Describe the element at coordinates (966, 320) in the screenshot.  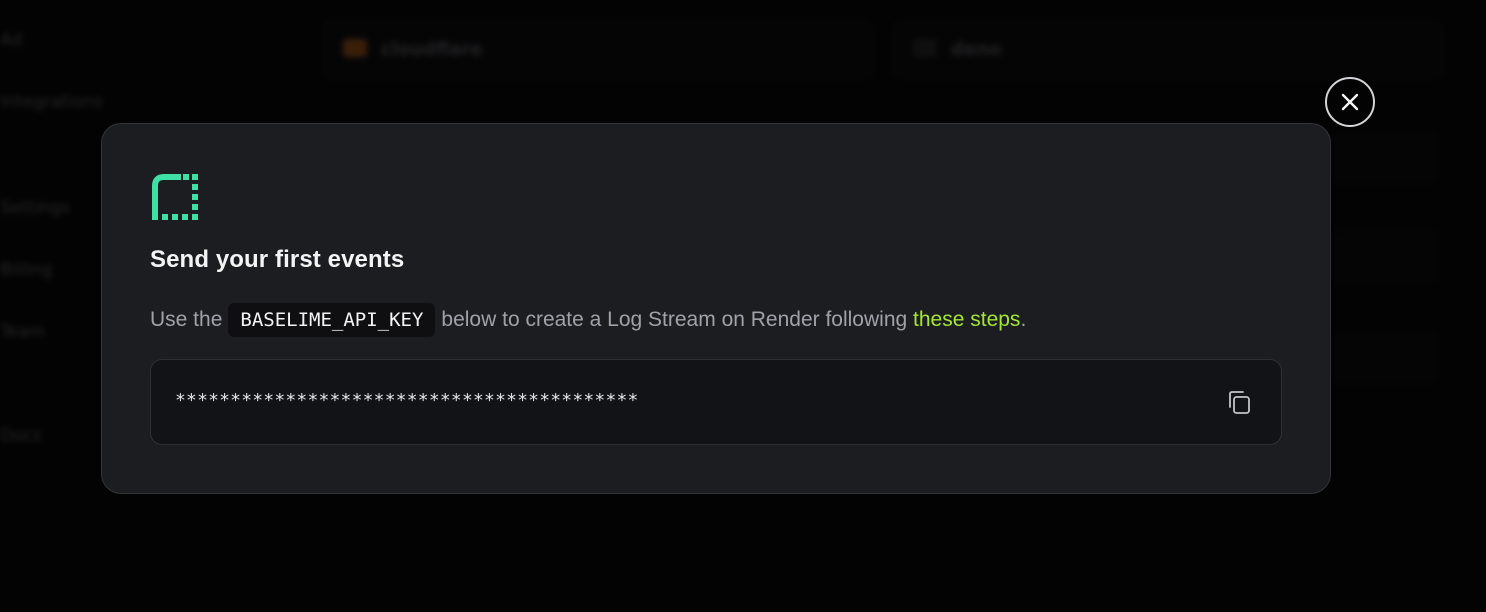
I see `these-steps-link: these steps` at that location.